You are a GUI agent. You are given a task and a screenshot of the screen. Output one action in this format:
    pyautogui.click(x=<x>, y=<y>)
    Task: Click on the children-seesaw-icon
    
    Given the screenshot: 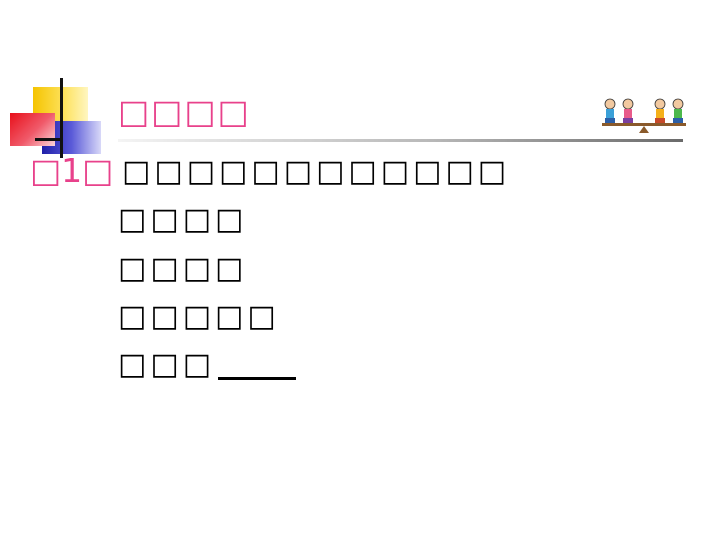 What is the action you would take?
    pyautogui.click(x=644, y=115)
    